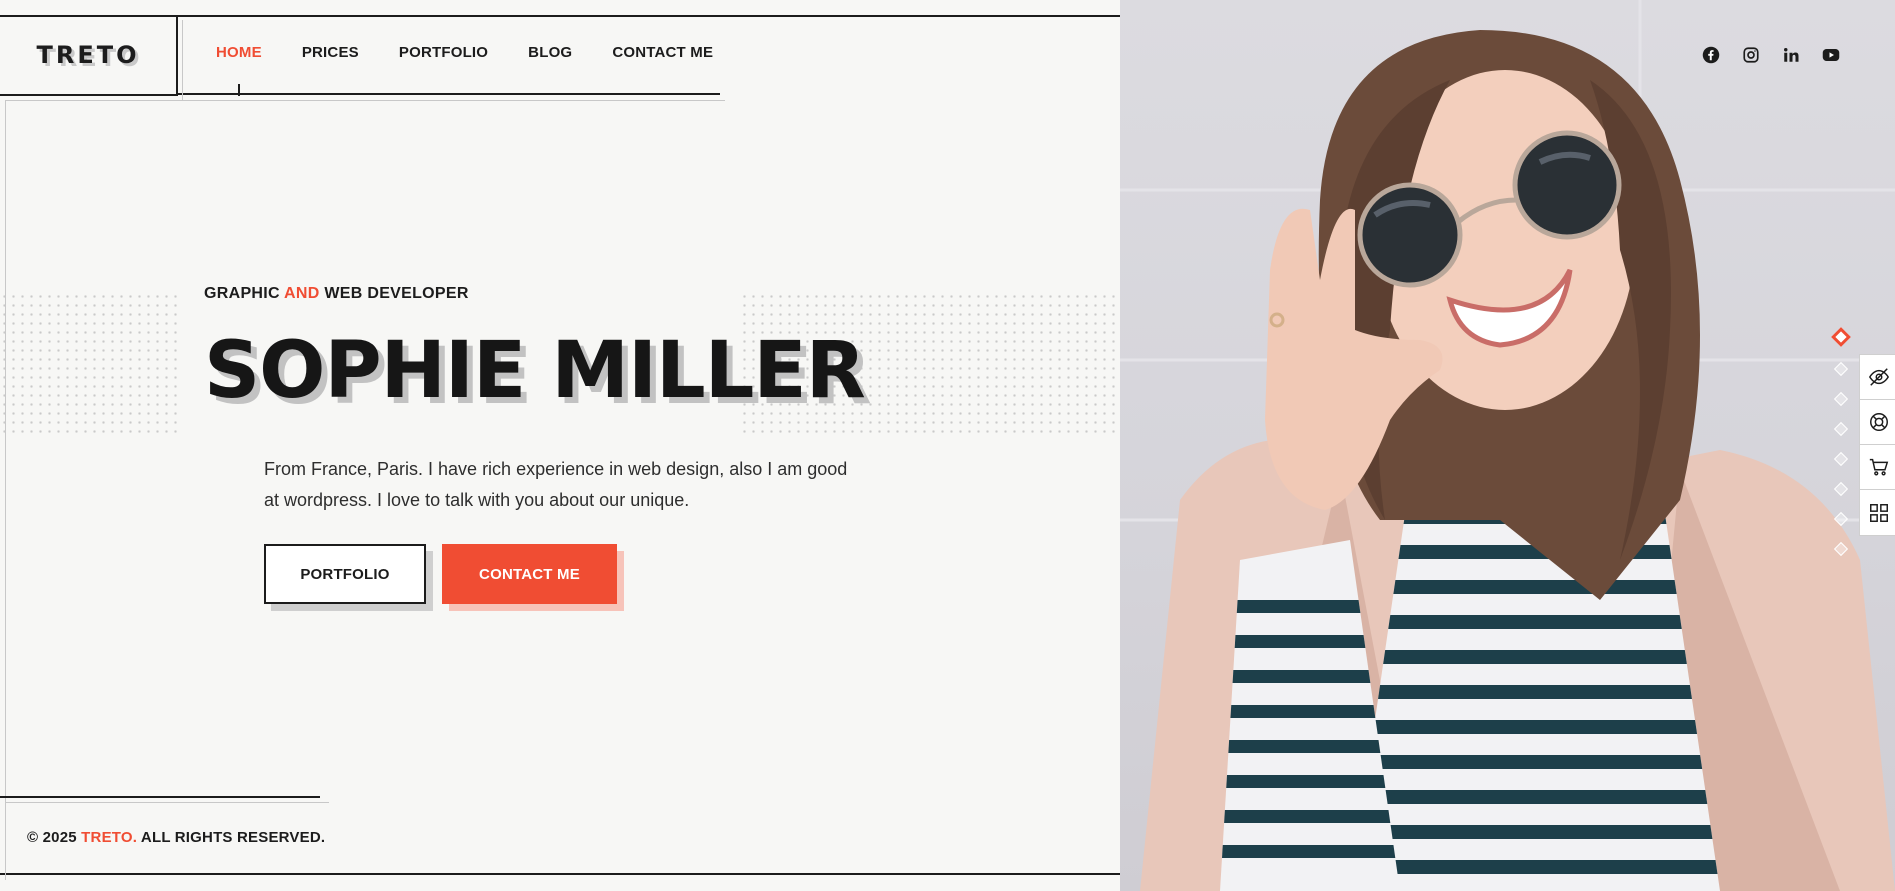  I want to click on social-links, so click(1771, 55).